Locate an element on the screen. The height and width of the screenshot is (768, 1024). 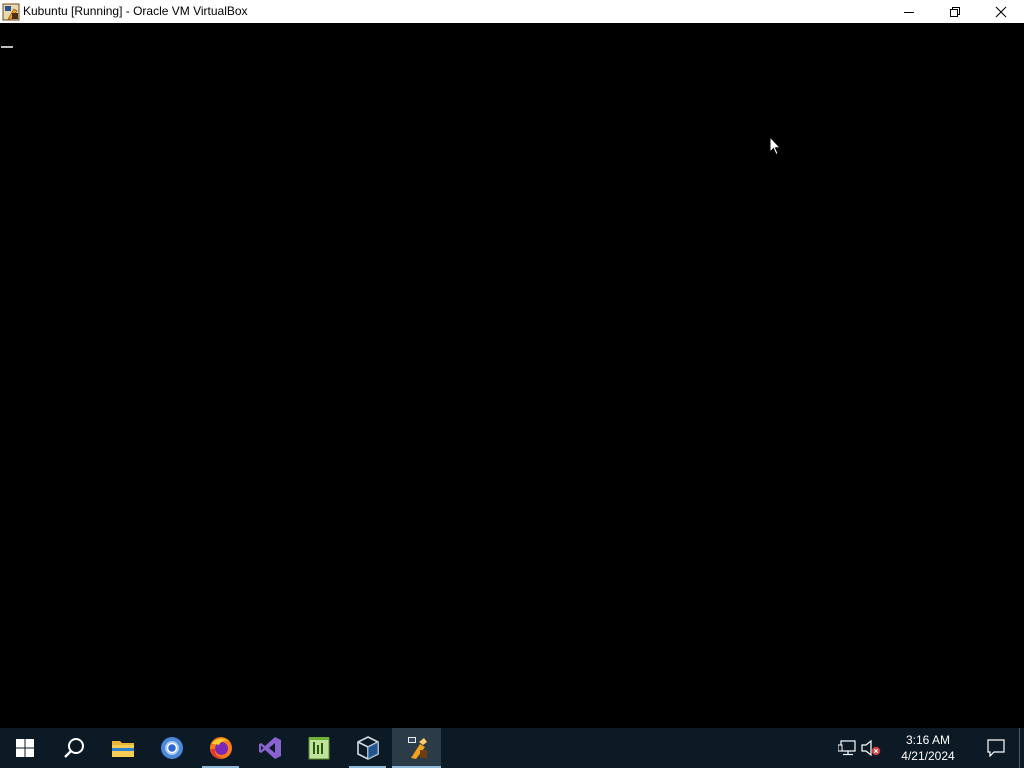
notepad-icon is located at coordinates (318, 748).